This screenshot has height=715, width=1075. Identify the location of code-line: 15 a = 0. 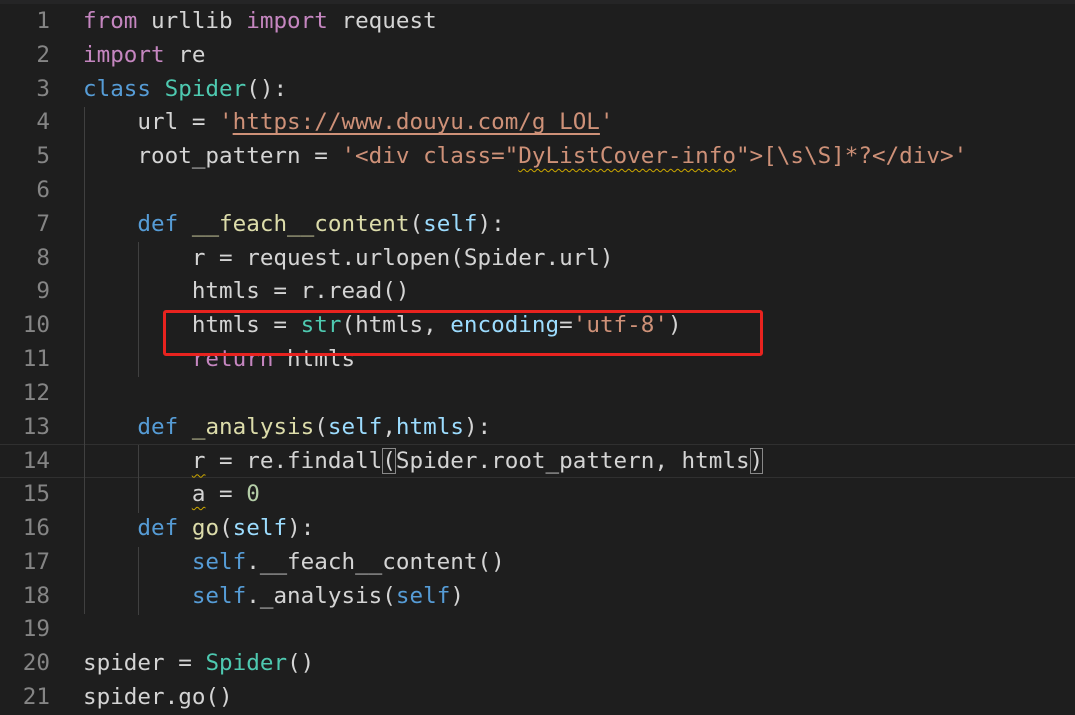
(537, 495).